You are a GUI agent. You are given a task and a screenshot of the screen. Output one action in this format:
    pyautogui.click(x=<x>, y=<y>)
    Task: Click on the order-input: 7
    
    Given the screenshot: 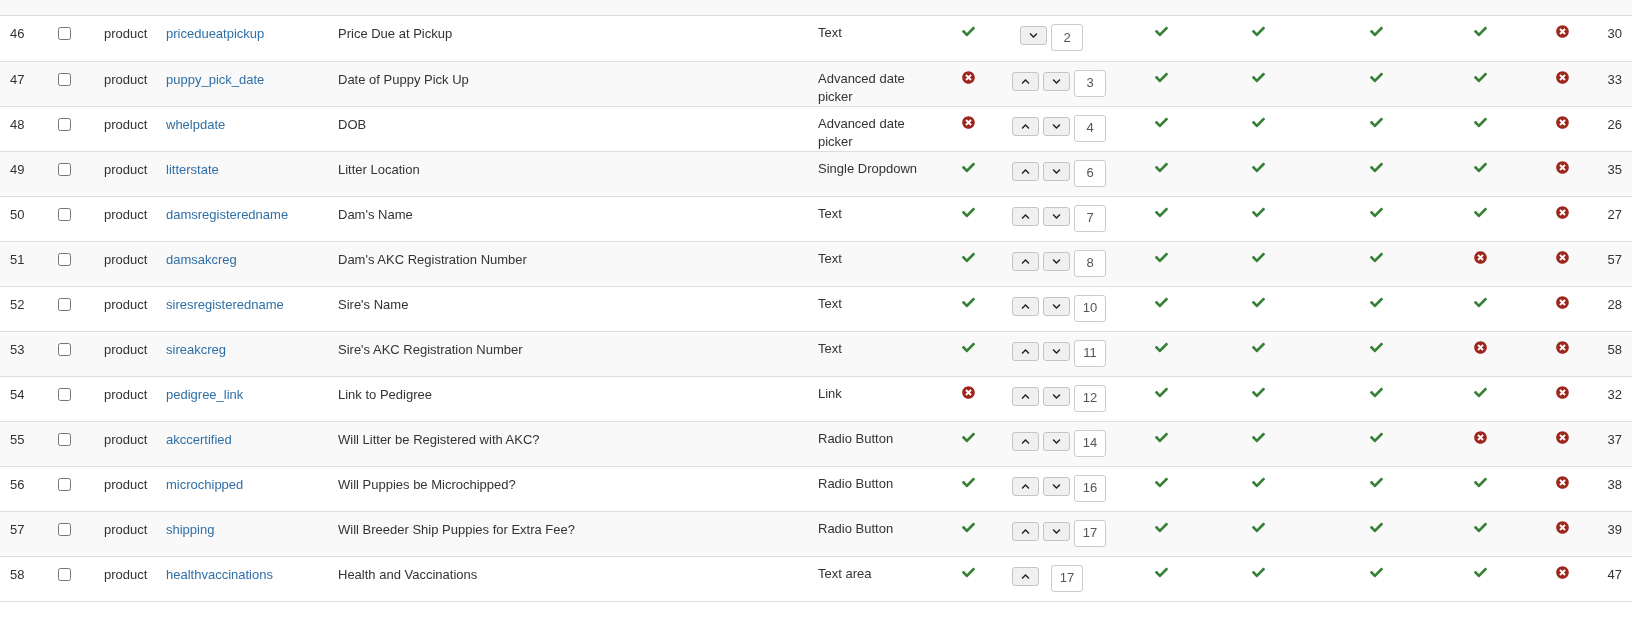 What is the action you would take?
    pyautogui.click(x=1090, y=218)
    